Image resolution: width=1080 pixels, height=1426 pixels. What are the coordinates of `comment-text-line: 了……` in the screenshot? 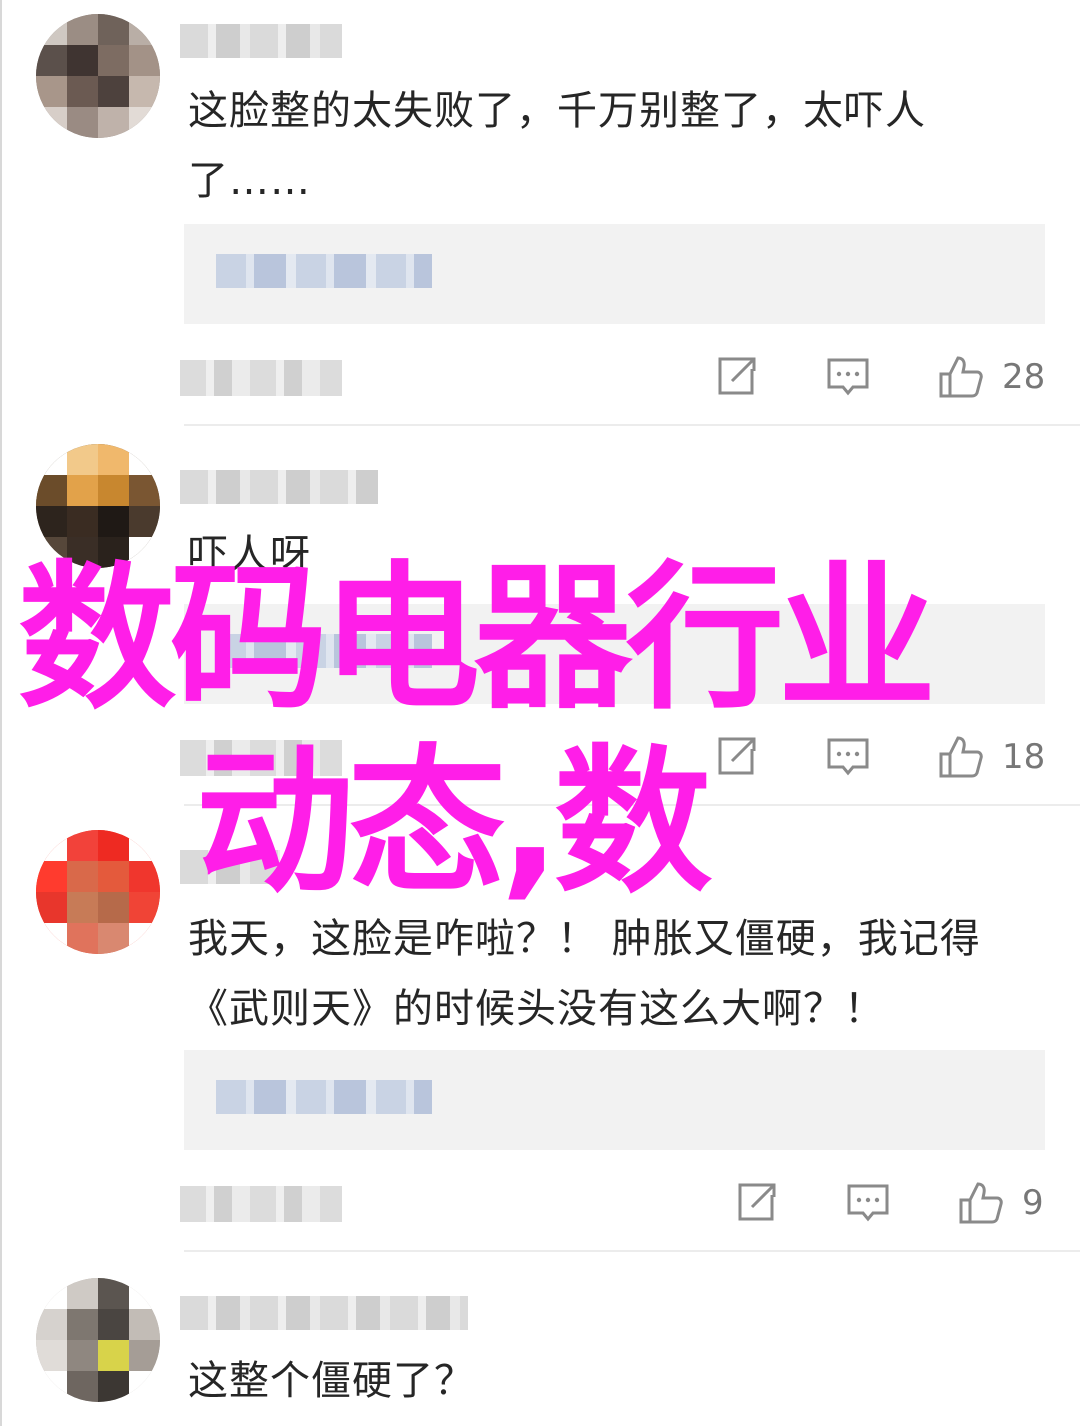 It's located at (249, 181).